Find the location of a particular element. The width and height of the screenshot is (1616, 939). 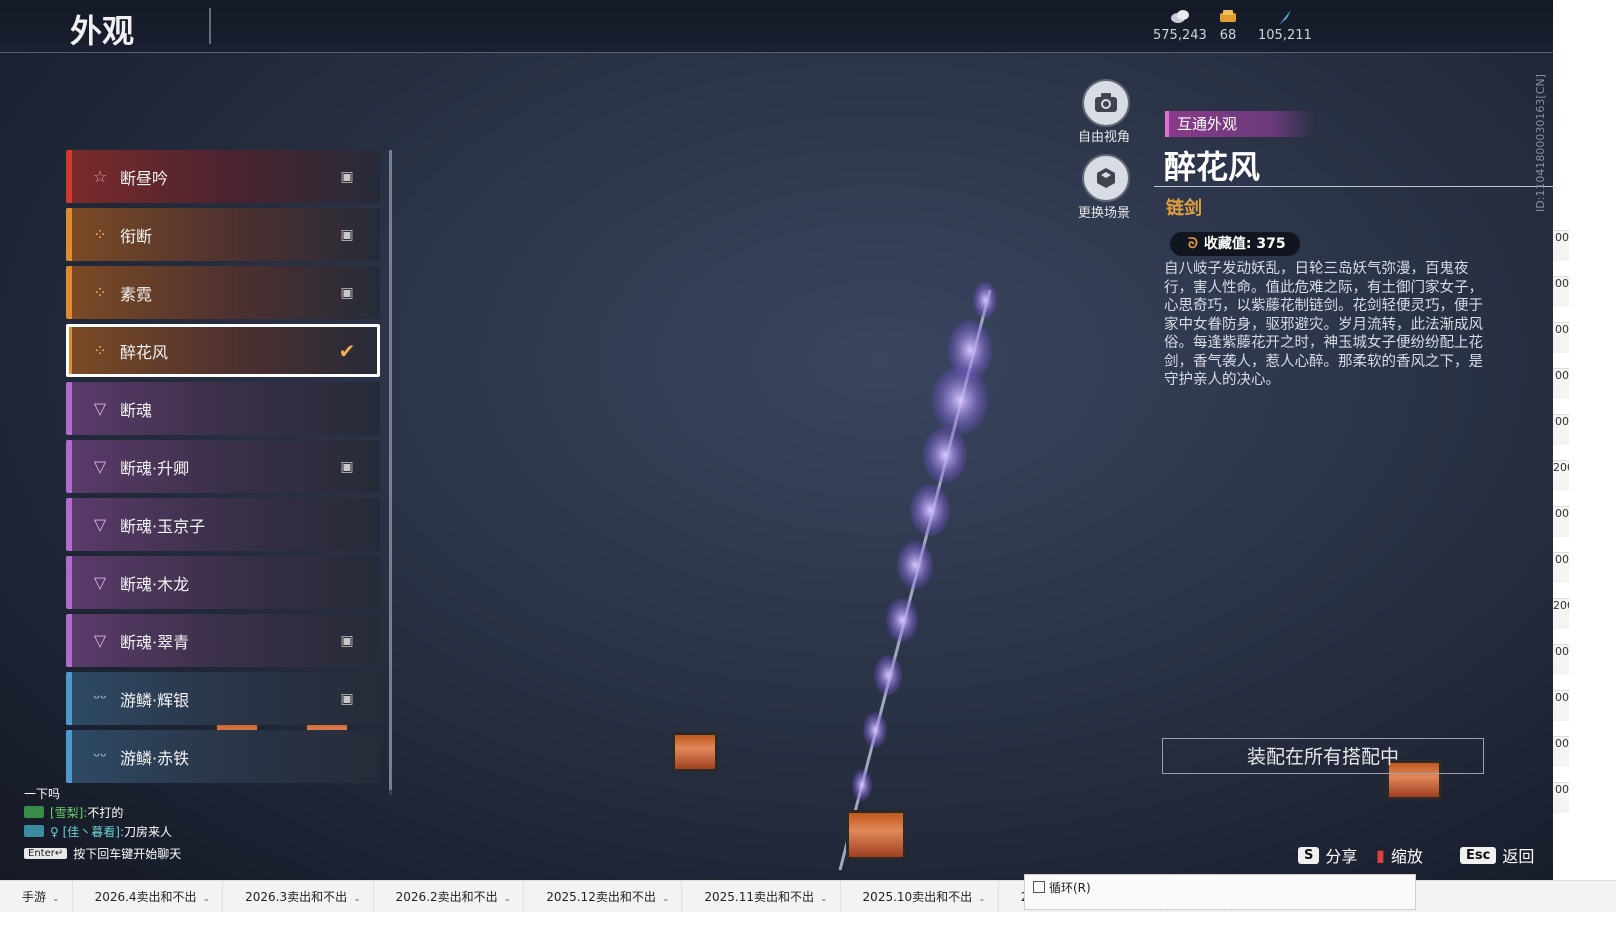

chat-text: 不打的 is located at coordinates (105, 812).